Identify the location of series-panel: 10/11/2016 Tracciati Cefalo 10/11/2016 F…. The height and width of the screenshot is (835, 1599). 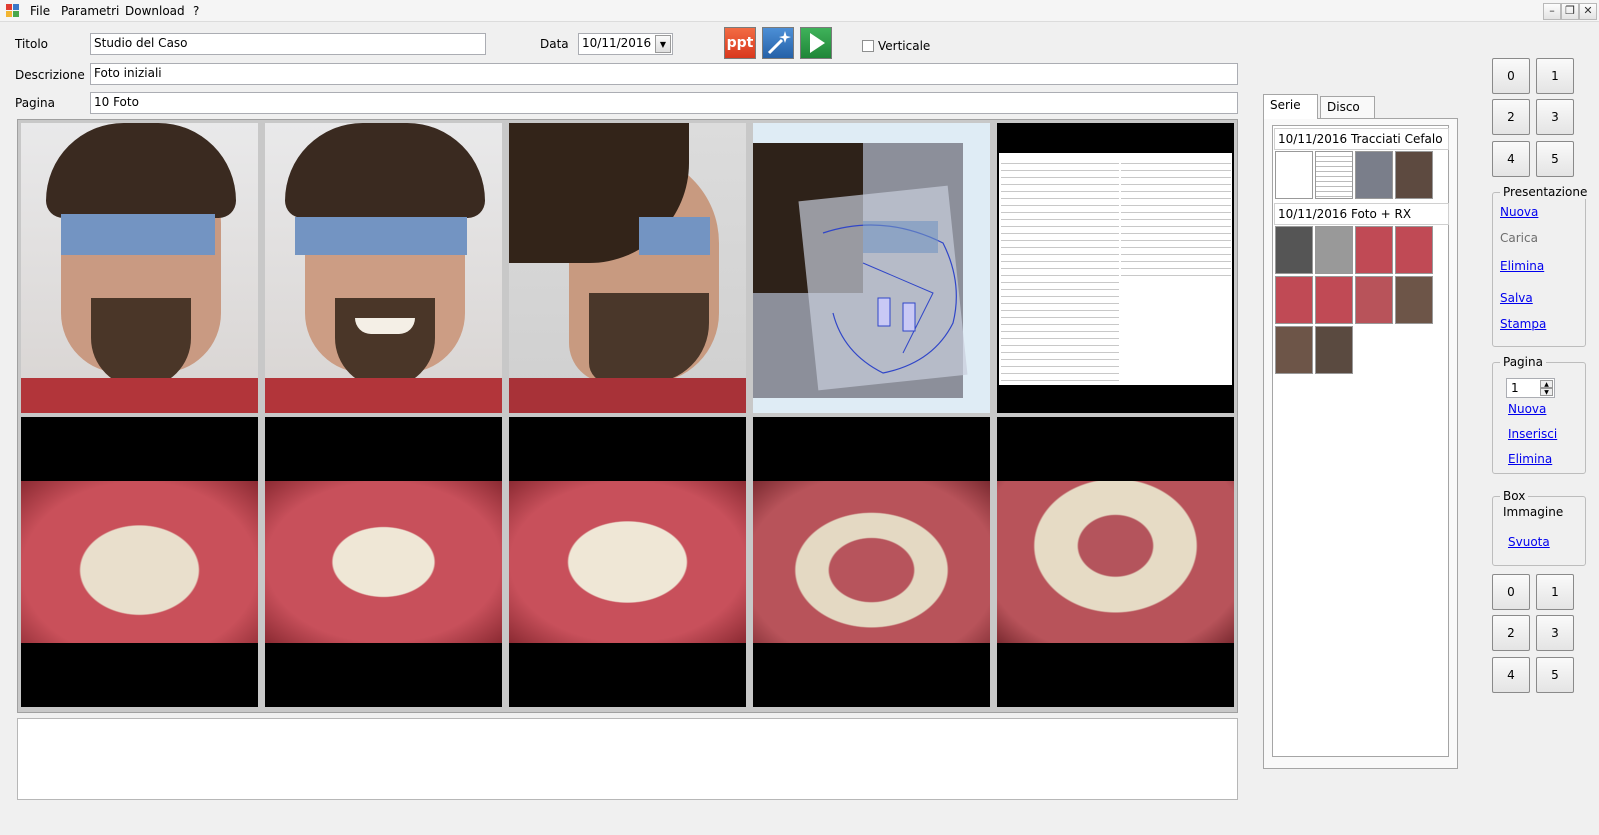
(1360, 443).